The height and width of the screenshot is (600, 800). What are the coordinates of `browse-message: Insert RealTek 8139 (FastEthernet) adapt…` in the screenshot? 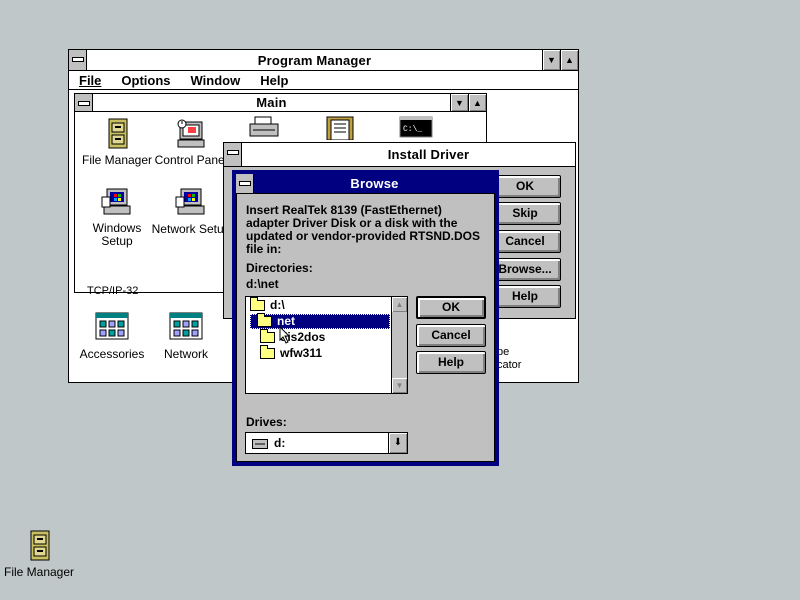 It's located at (363, 229).